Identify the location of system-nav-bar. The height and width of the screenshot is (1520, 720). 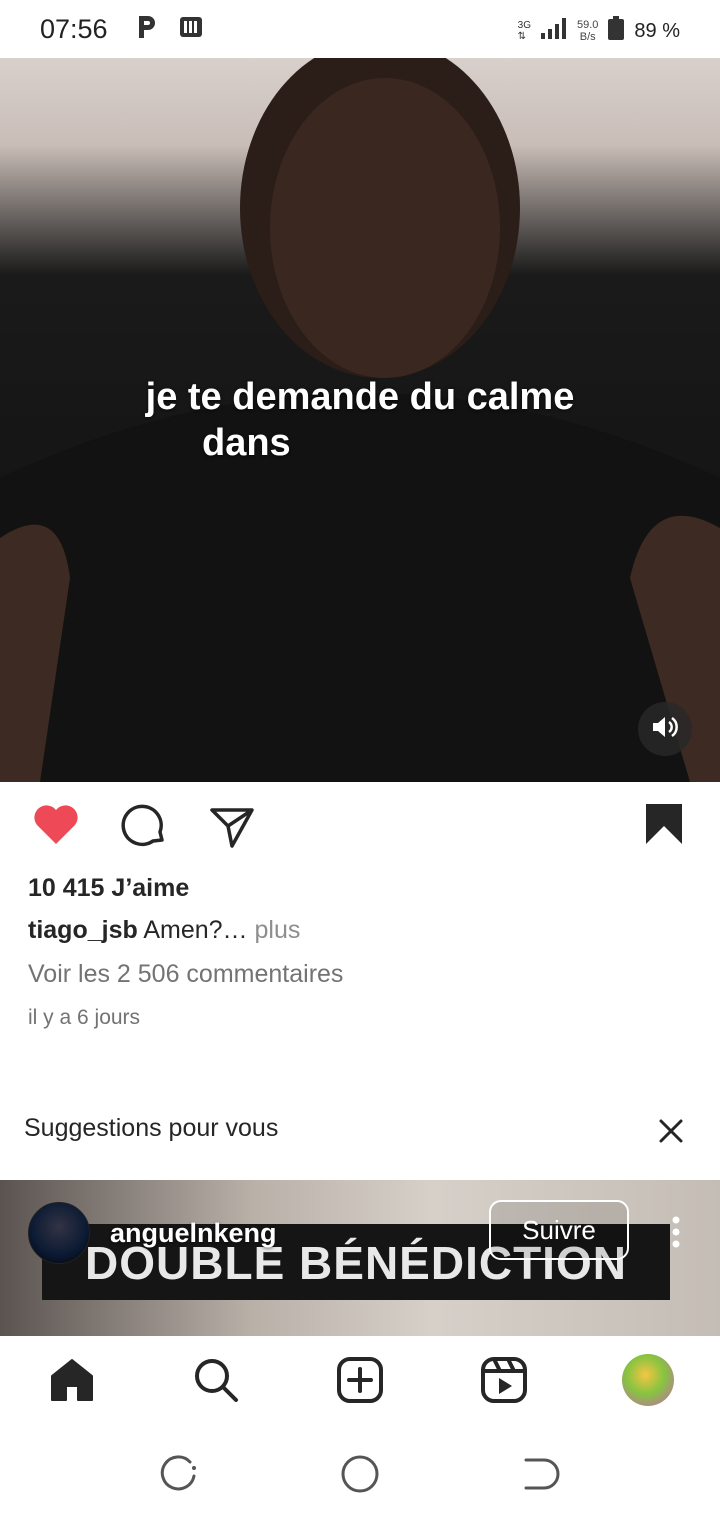
(360, 1474).